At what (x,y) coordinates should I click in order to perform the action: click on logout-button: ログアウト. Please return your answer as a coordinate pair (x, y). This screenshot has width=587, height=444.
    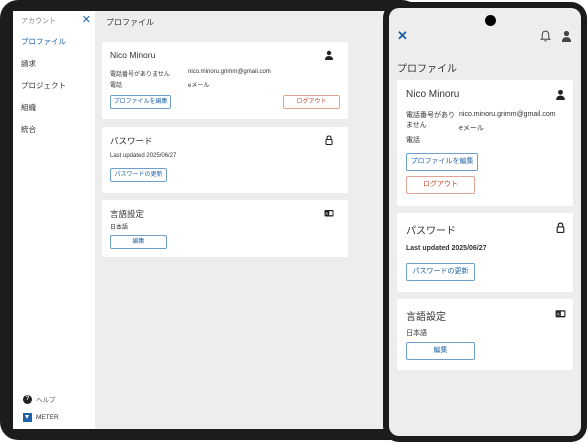
    Looking at the image, I should click on (311, 102).